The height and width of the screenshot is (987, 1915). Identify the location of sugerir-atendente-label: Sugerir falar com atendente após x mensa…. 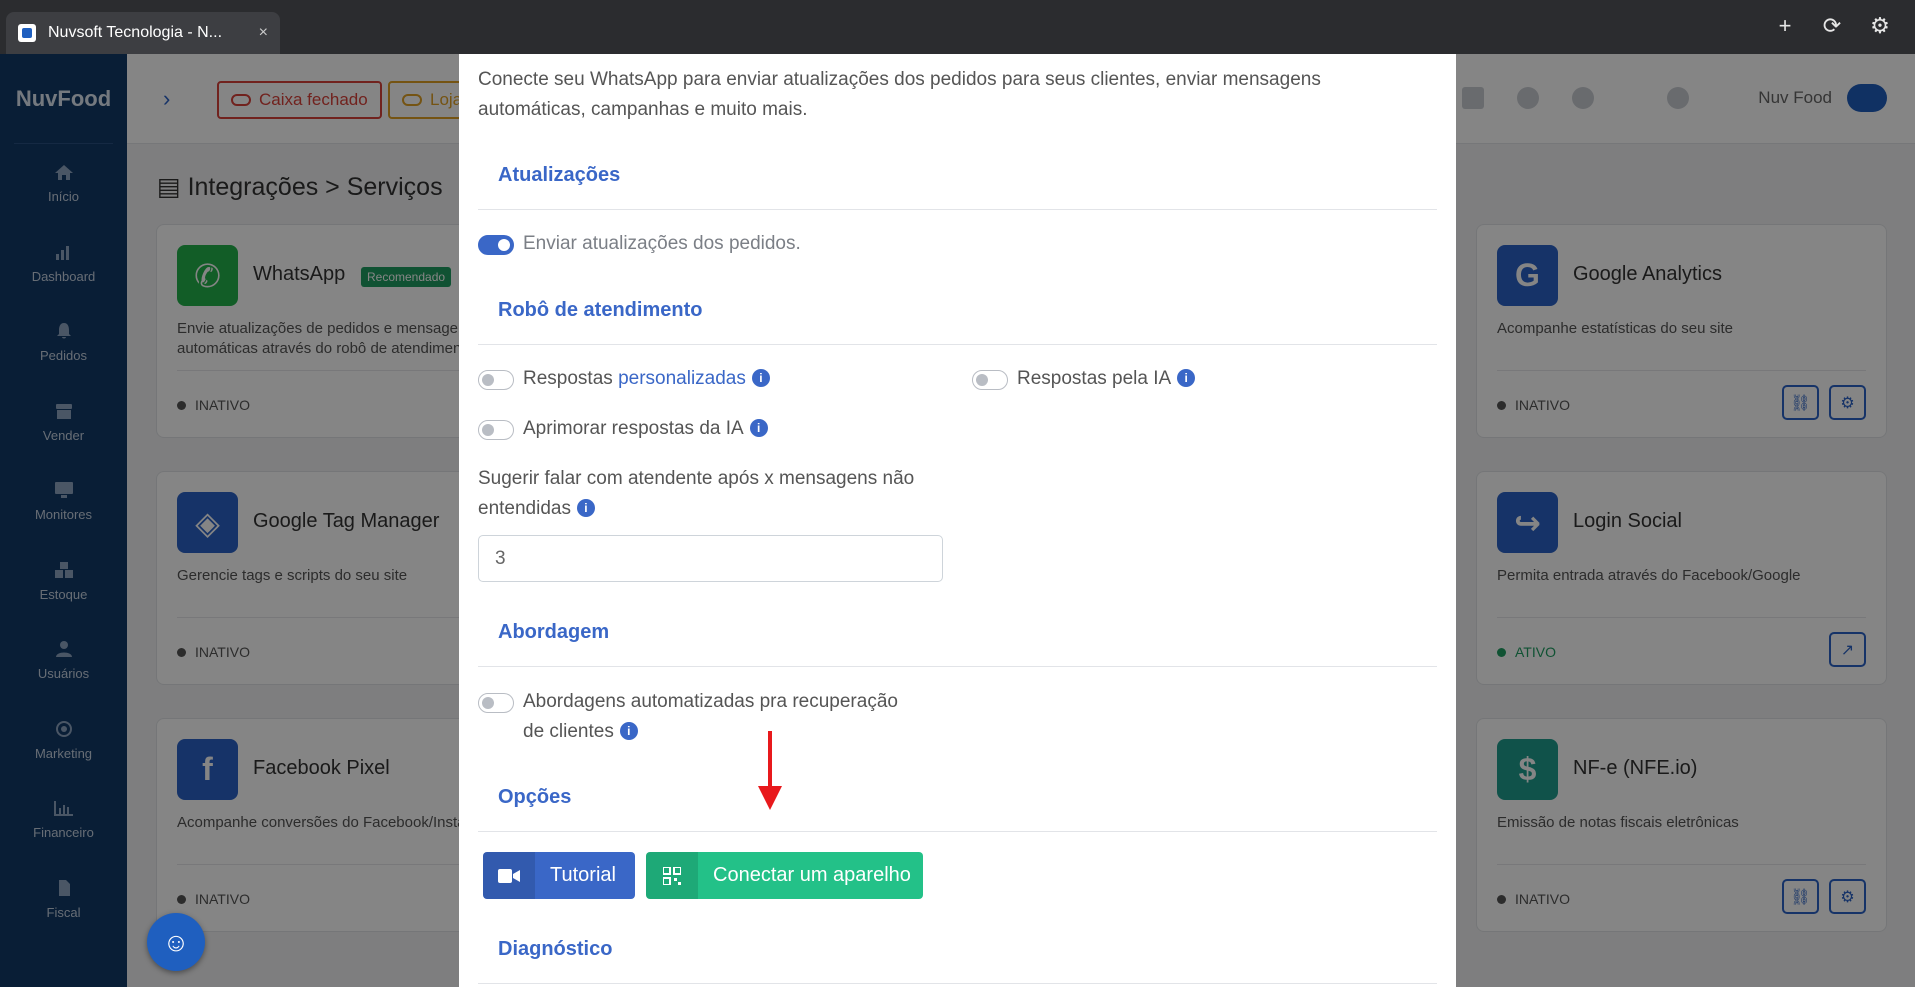
(696, 493).